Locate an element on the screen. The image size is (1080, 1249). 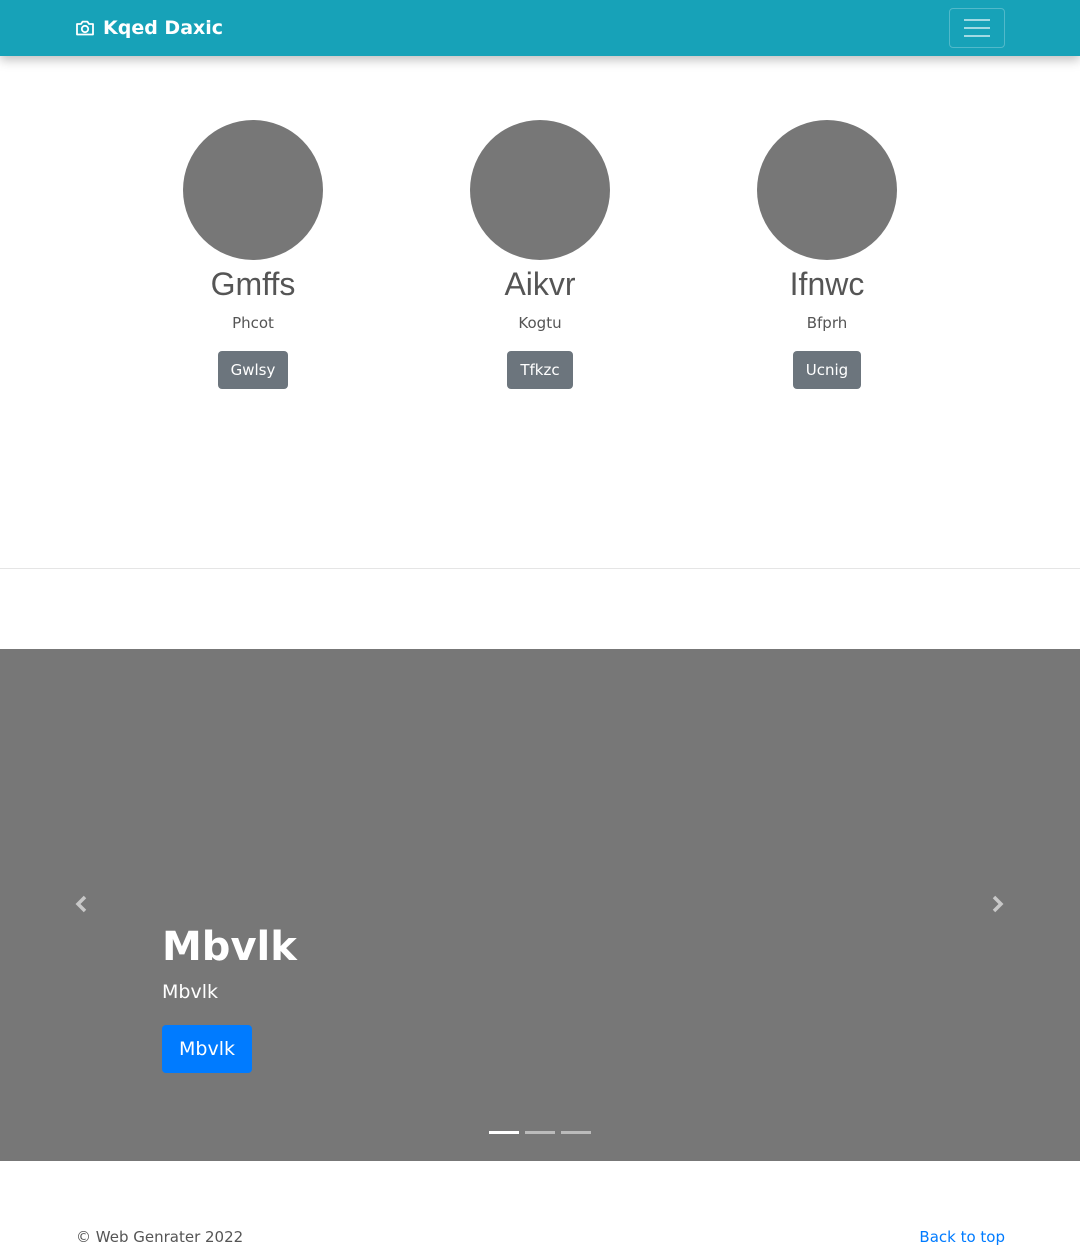
carousel-prev-button is located at coordinates (81, 906).